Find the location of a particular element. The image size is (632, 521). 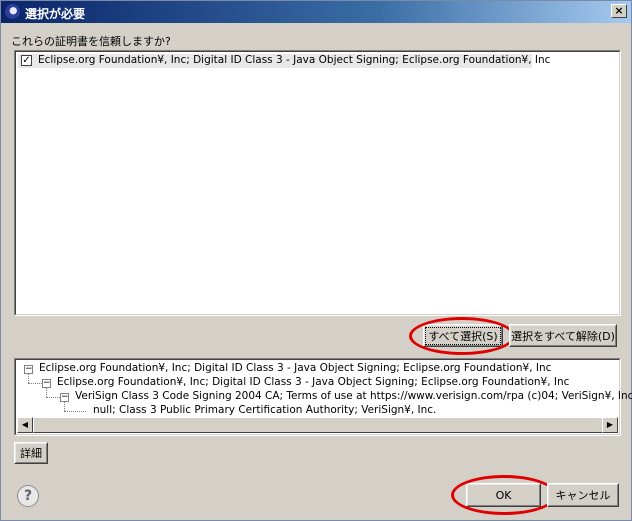

cancel-button: キャンセル is located at coordinates (583, 495).